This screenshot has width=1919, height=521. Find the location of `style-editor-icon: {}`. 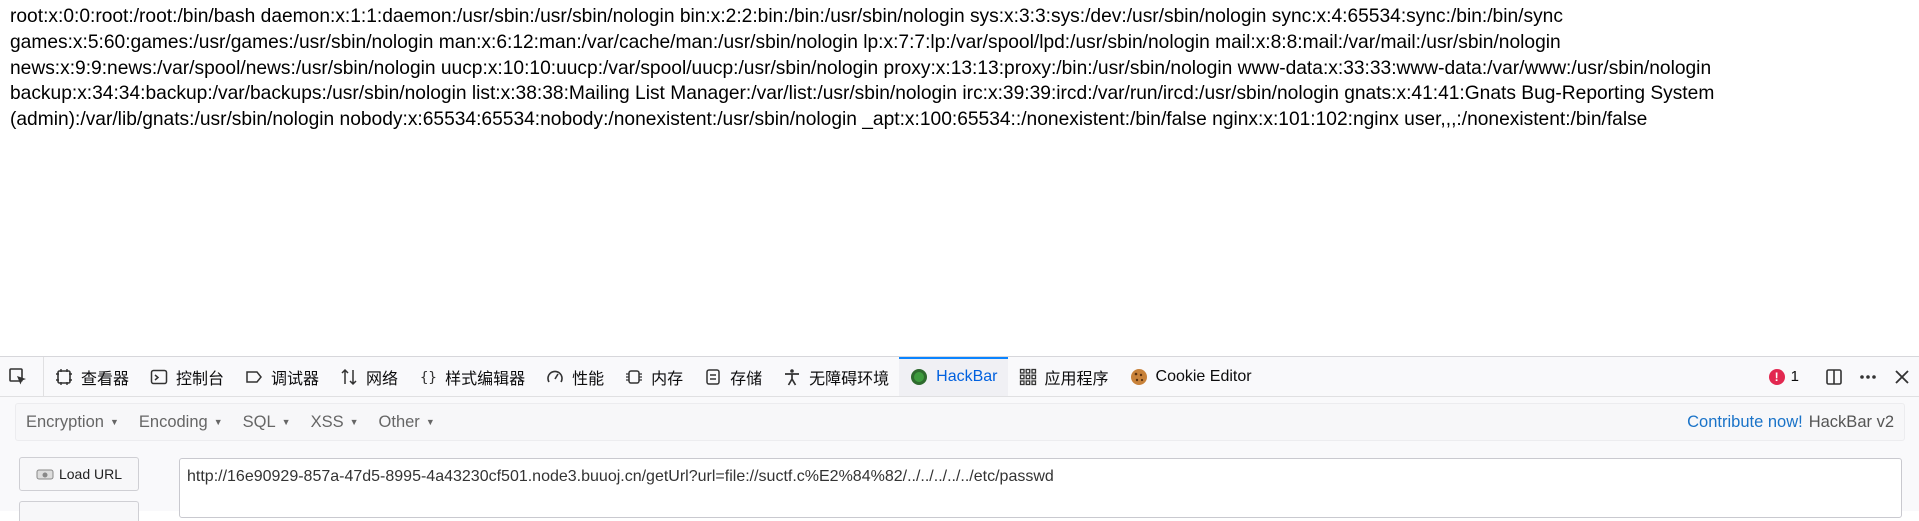

style-editor-icon: {} is located at coordinates (428, 377).